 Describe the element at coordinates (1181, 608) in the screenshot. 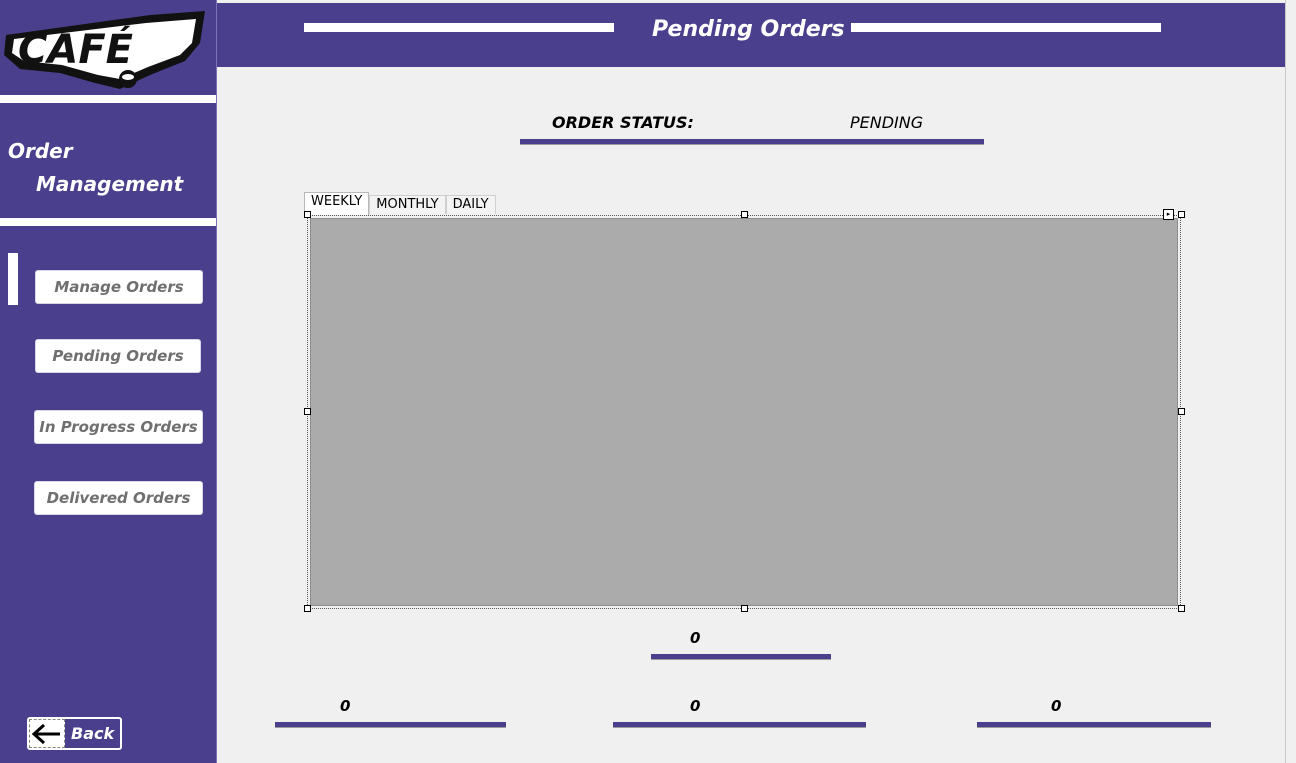

I see `resize-handle-bottom-right` at that location.